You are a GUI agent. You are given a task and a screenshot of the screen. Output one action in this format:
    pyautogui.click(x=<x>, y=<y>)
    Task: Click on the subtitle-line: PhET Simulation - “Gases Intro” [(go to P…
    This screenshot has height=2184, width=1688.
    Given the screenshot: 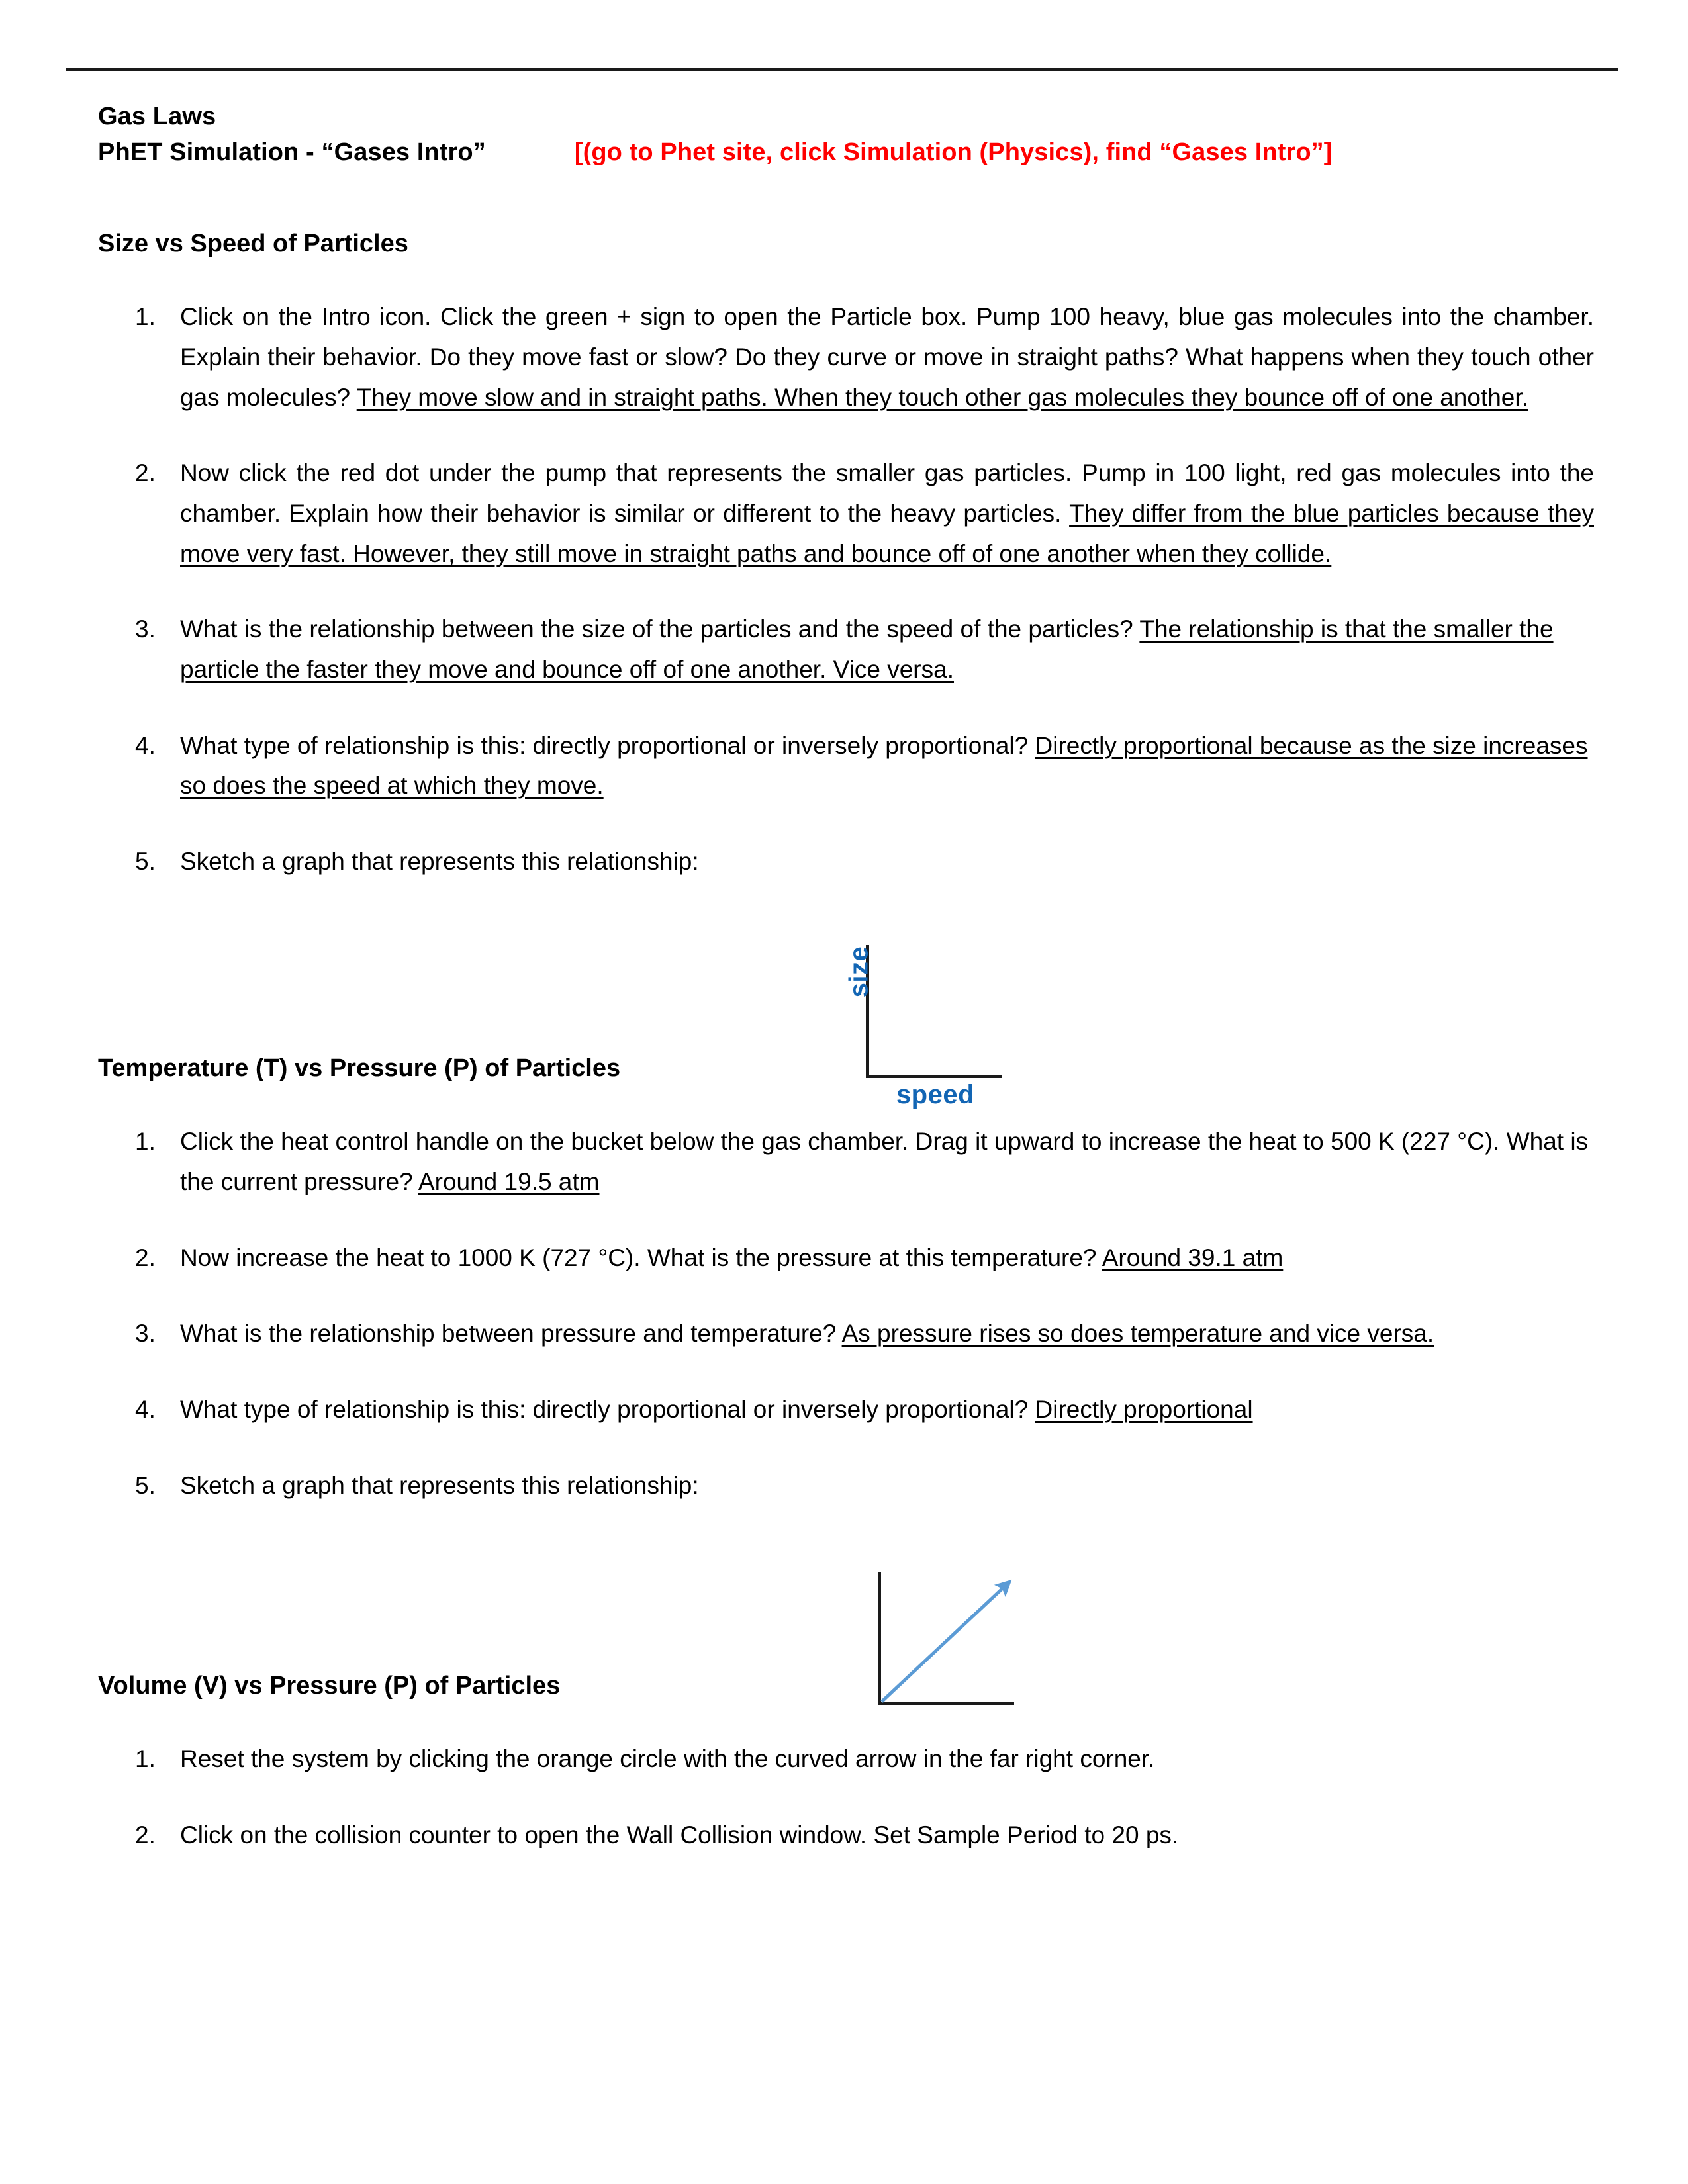 What is the action you would take?
    pyautogui.click(x=846, y=153)
    